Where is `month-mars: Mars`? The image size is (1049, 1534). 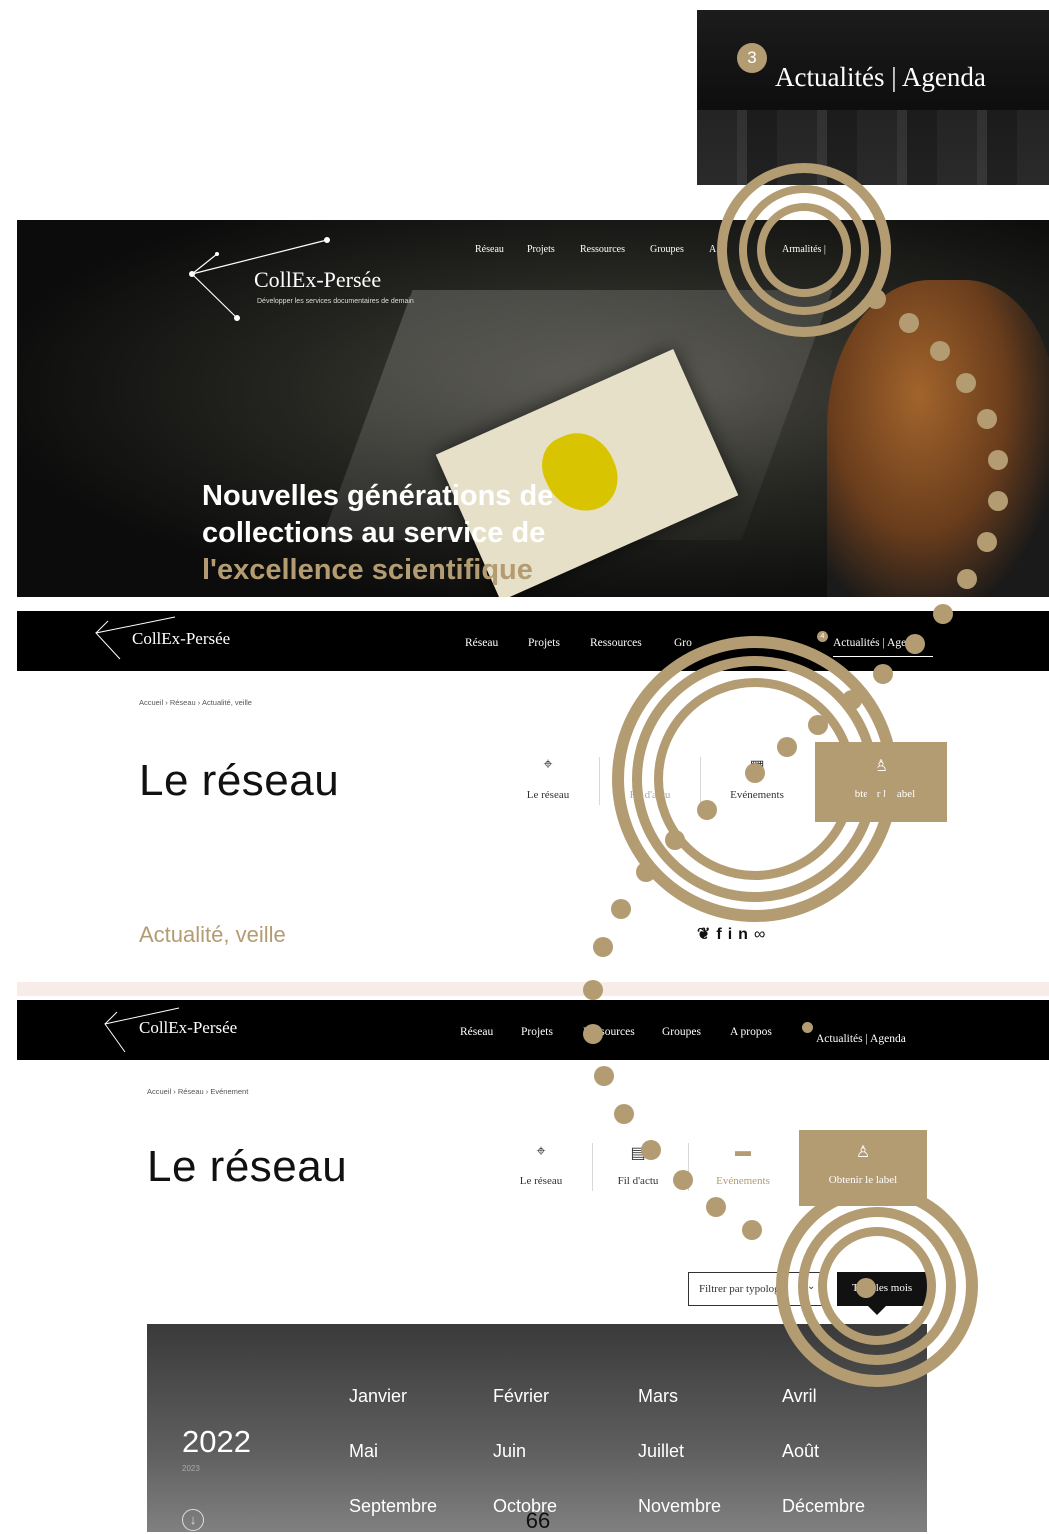 month-mars: Mars is located at coordinates (658, 1396).